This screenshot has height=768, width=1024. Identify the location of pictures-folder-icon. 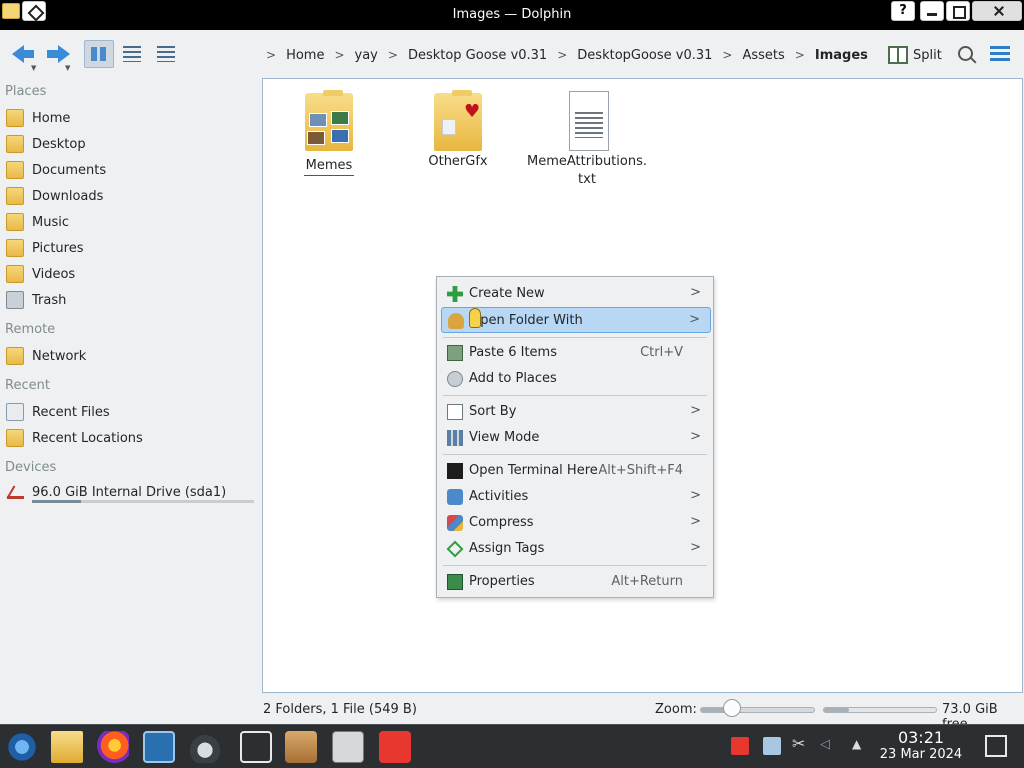
(15, 248).